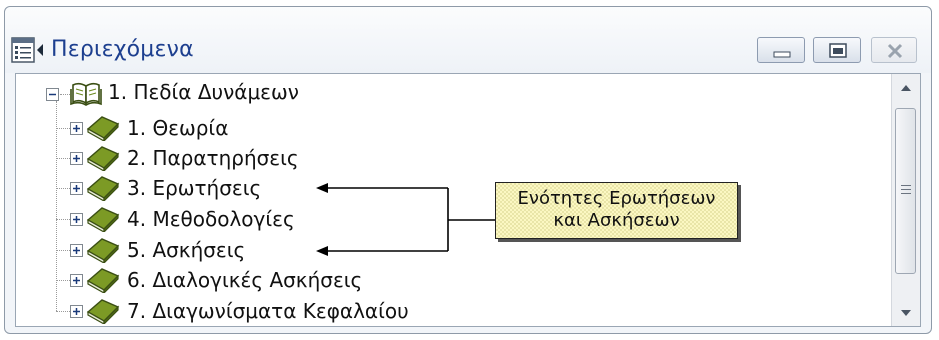  I want to click on vertical-scrollbar, so click(905, 200).